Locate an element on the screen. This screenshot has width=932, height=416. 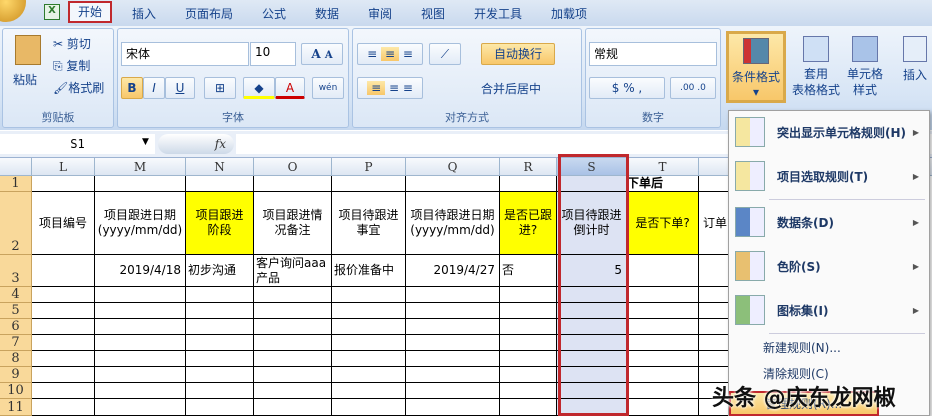
header-cell: 项目跟进日期(yyyy/mm/dd) is located at coordinates (140, 223).